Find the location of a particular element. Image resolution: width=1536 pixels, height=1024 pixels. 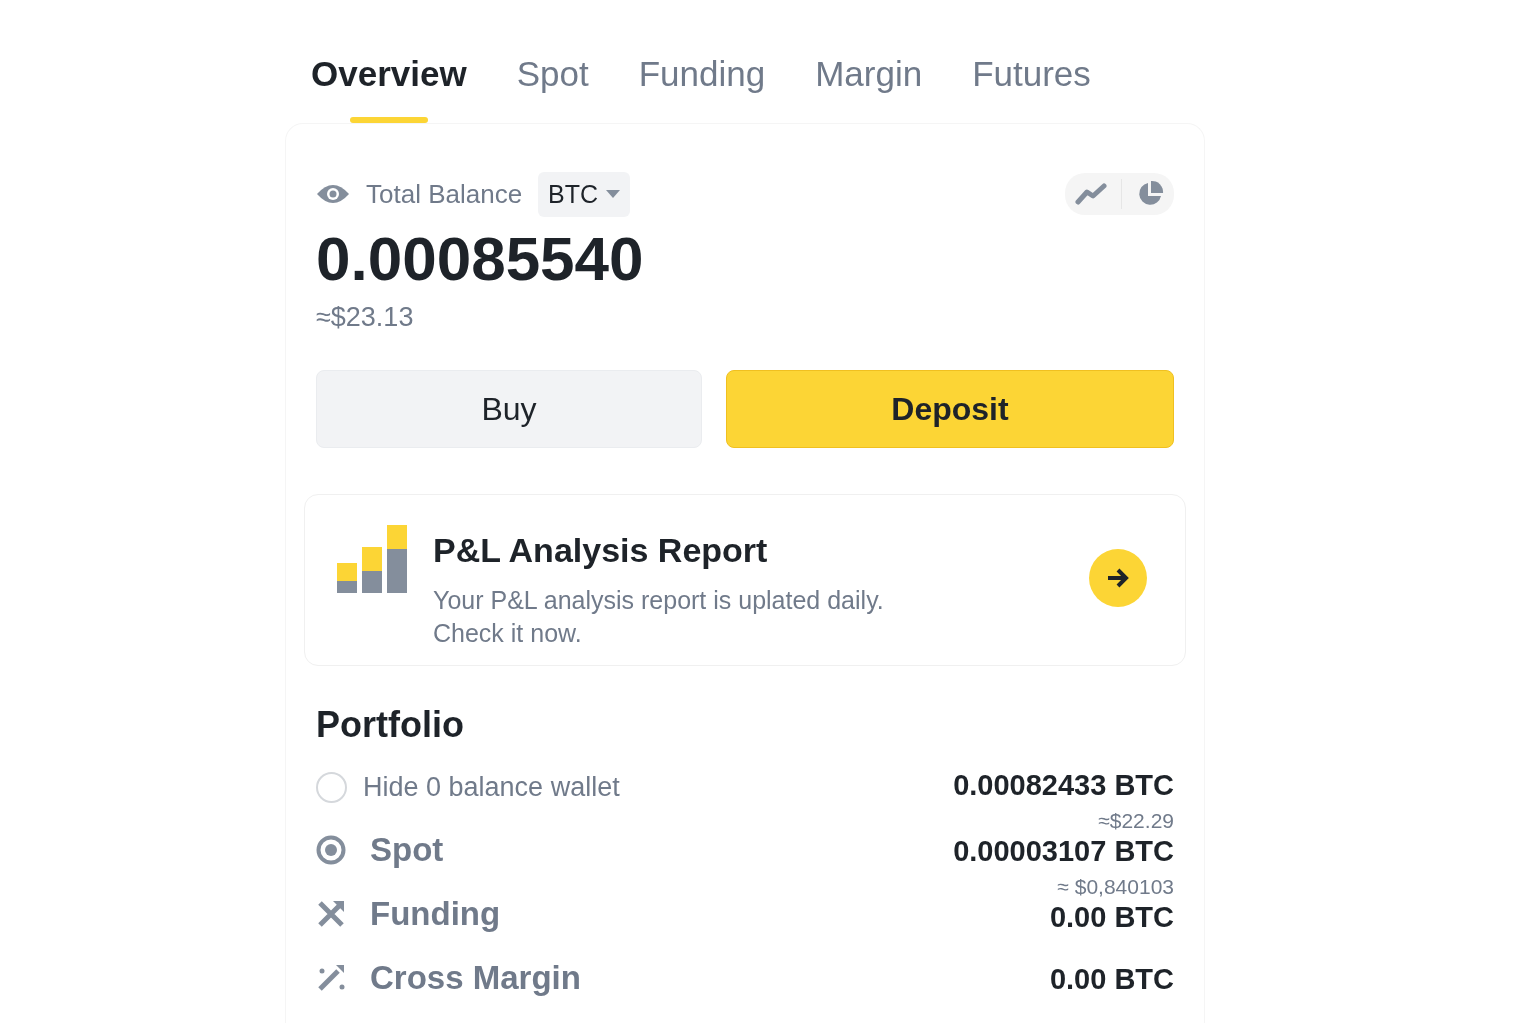

balance-label: Total Balance is located at coordinates (444, 194).